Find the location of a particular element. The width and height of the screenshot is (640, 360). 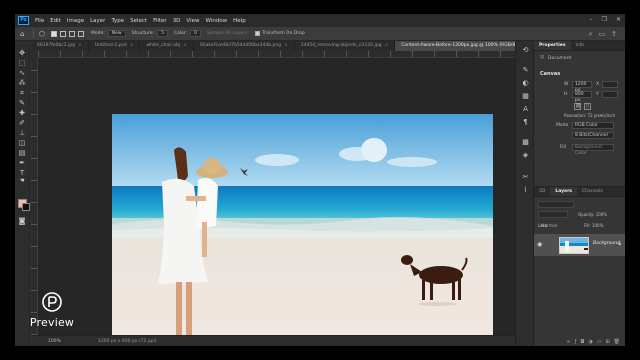

selection-new-icon is located at coordinates (54, 33).